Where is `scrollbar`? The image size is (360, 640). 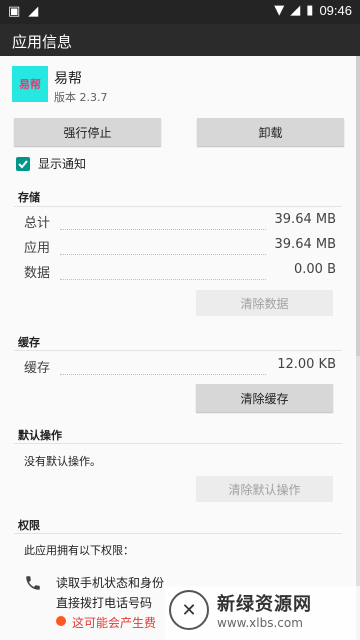 scrollbar is located at coordinates (358, 348).